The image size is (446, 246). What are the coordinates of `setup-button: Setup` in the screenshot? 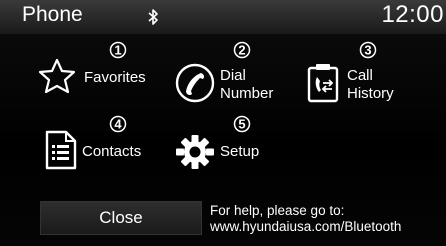 It's located at (224, 152).